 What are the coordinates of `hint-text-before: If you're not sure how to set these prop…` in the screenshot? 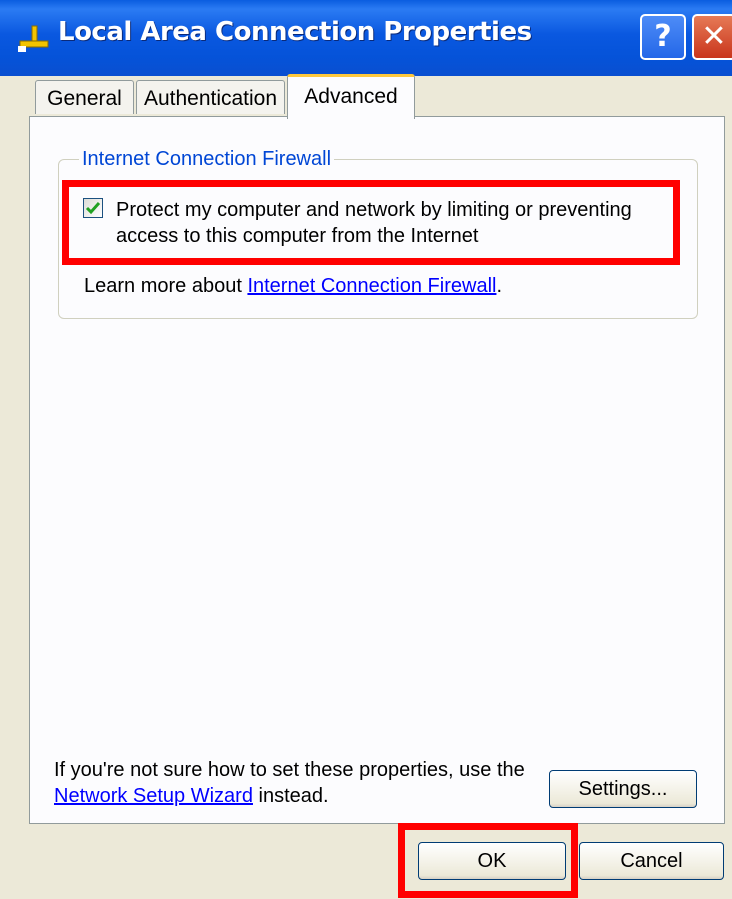 It's located at (289, 770).